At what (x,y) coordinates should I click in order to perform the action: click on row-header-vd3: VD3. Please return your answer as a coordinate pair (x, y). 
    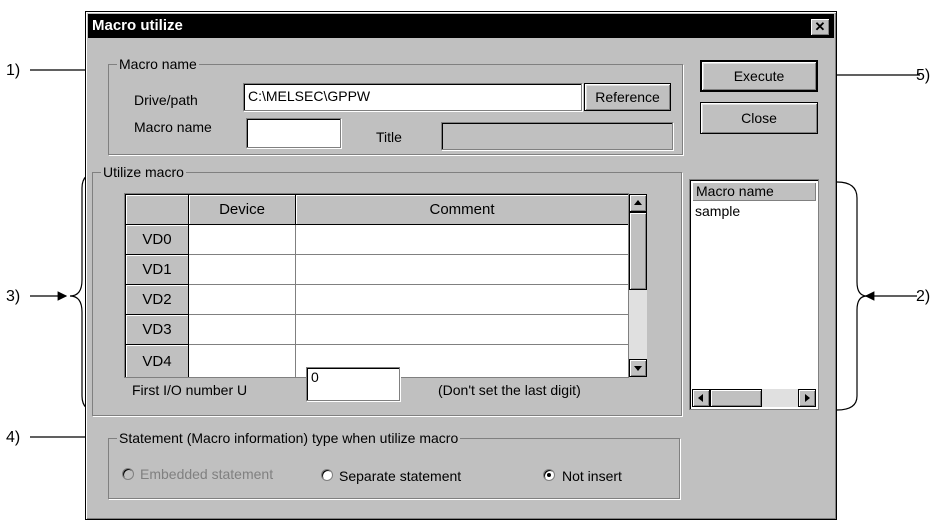
    Looking at the image, I should click on (157, 330).